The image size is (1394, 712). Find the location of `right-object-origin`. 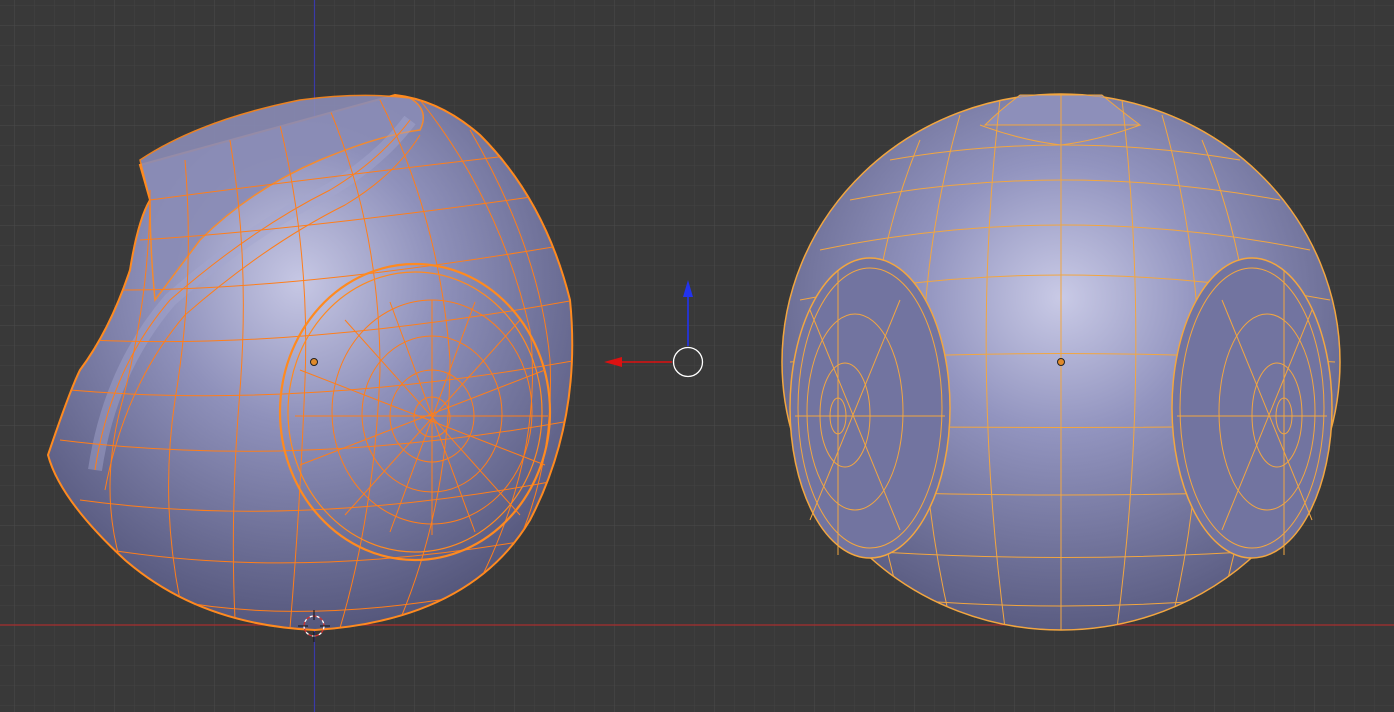

right-object-origin is located at coordinates (1061, 362).